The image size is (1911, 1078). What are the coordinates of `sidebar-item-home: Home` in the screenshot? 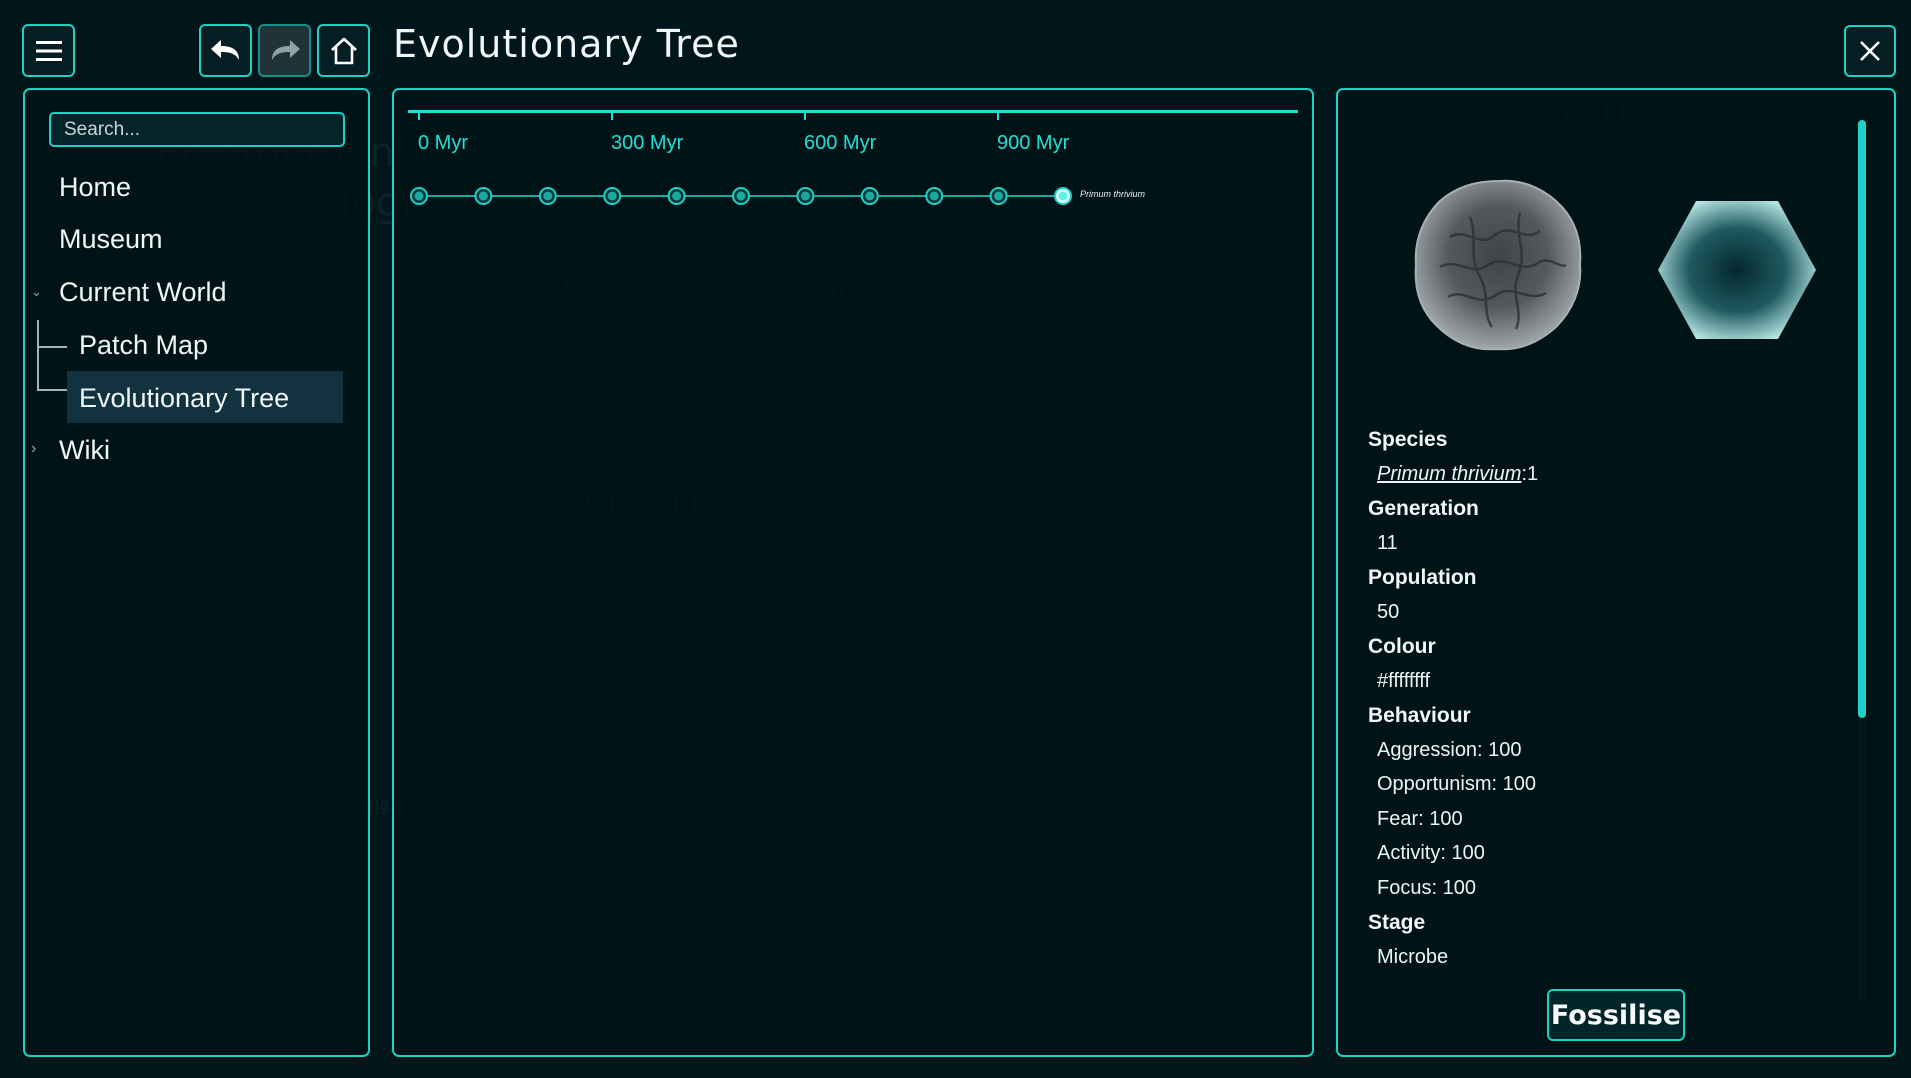 It's located at (95, 187).